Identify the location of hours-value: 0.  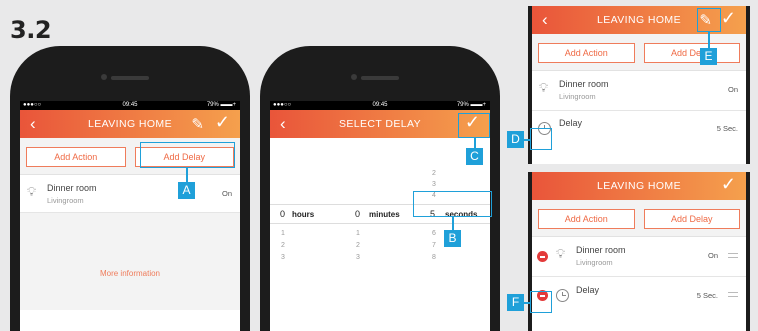
(282, 214).